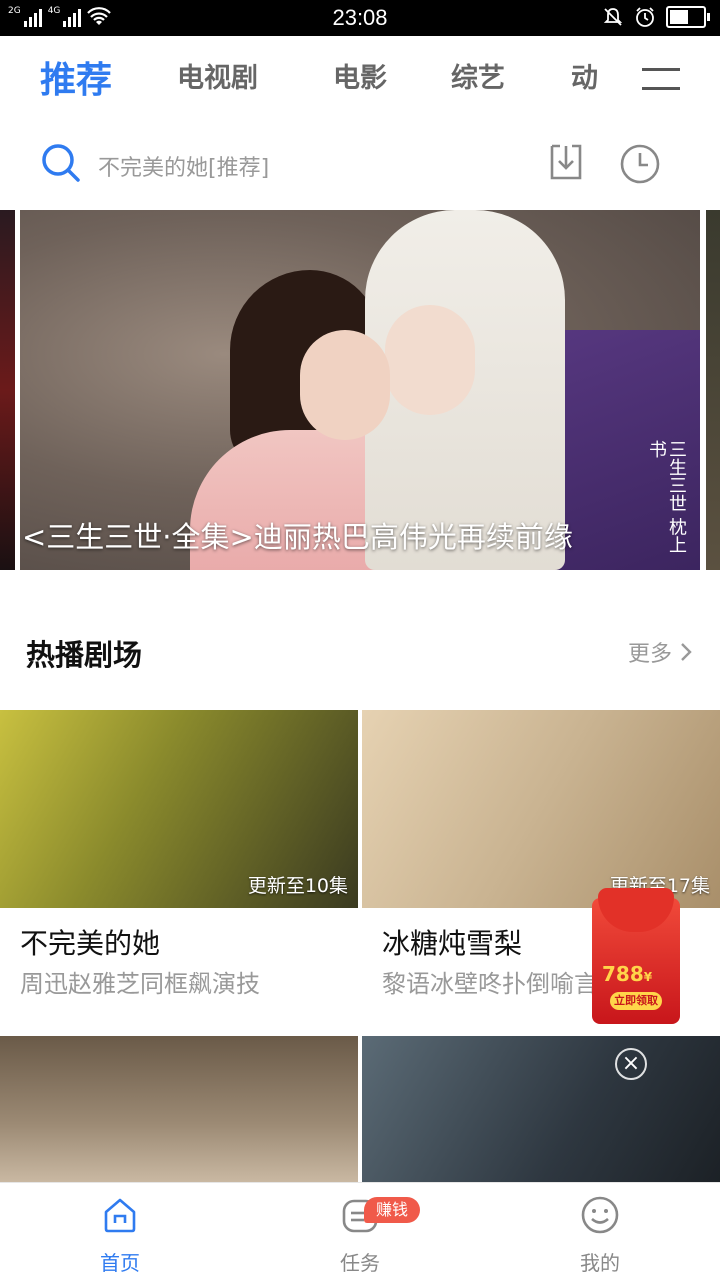 The width and height of the screenshot is (720, 1280). I want to click on tab-recommend: 推荐, so click(76, 77).